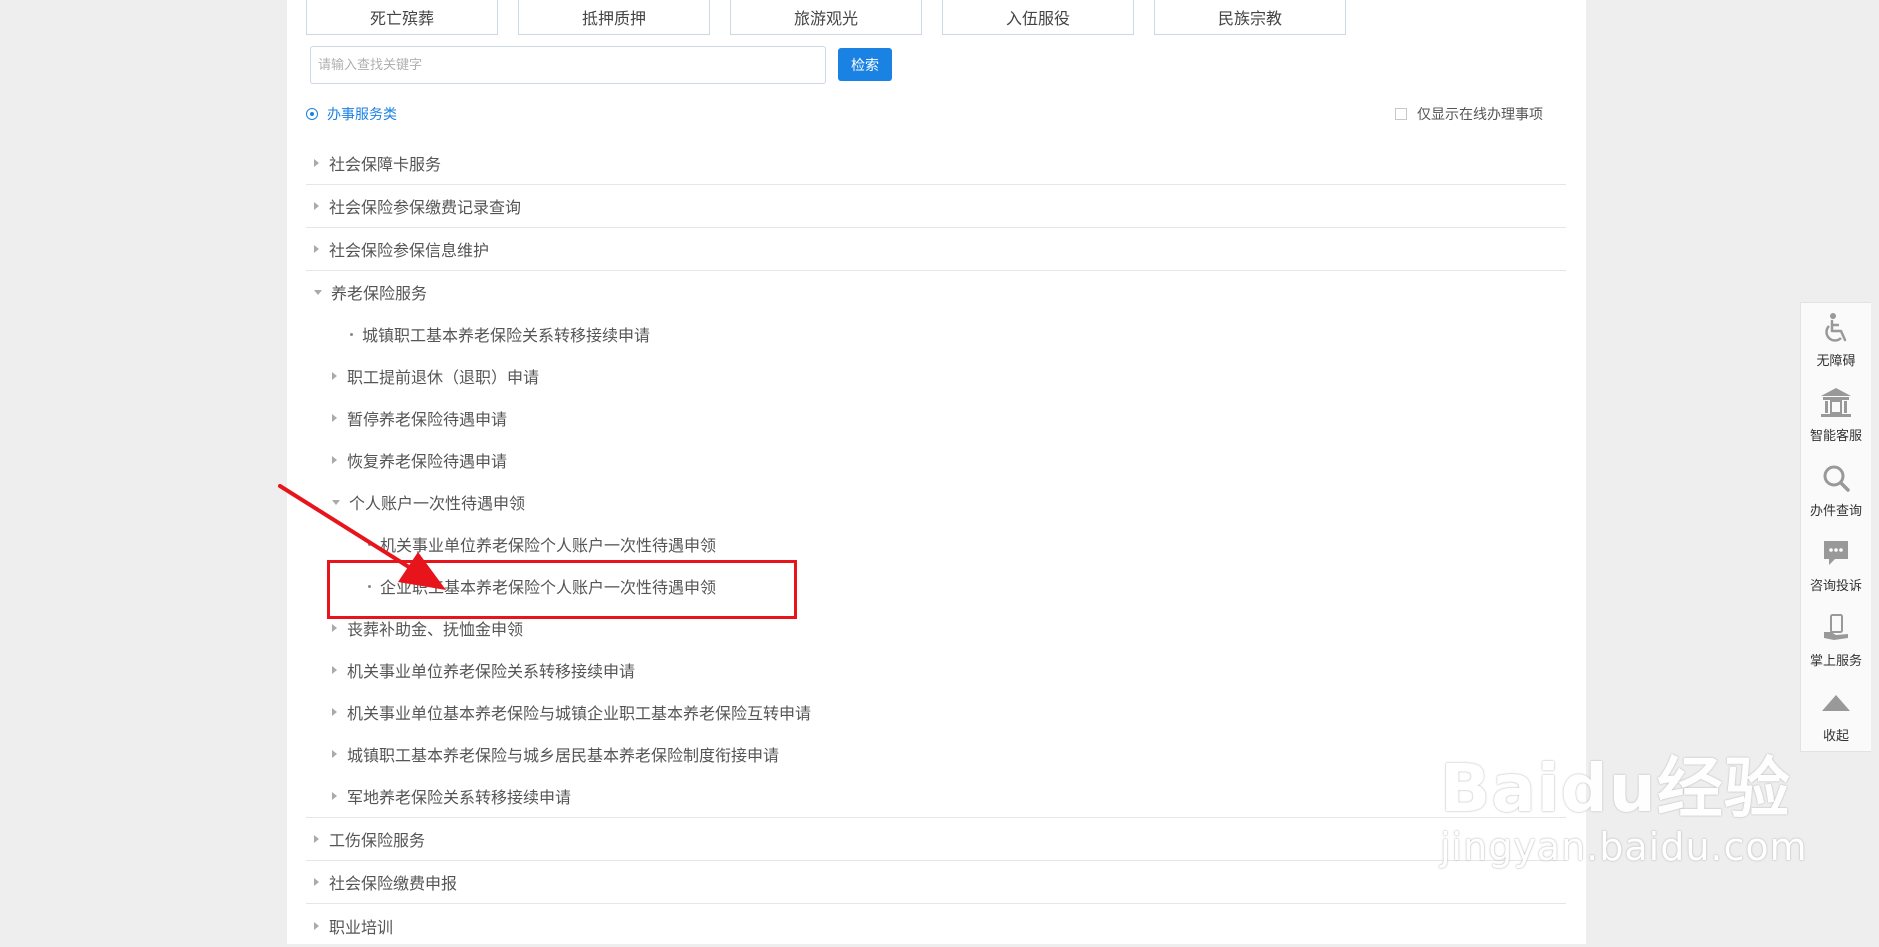 The height and width of the screenshot is (947, 1879). I want to click on pension-item-label: 丧葬补助金、抚恤金申领, so click(435, 629).